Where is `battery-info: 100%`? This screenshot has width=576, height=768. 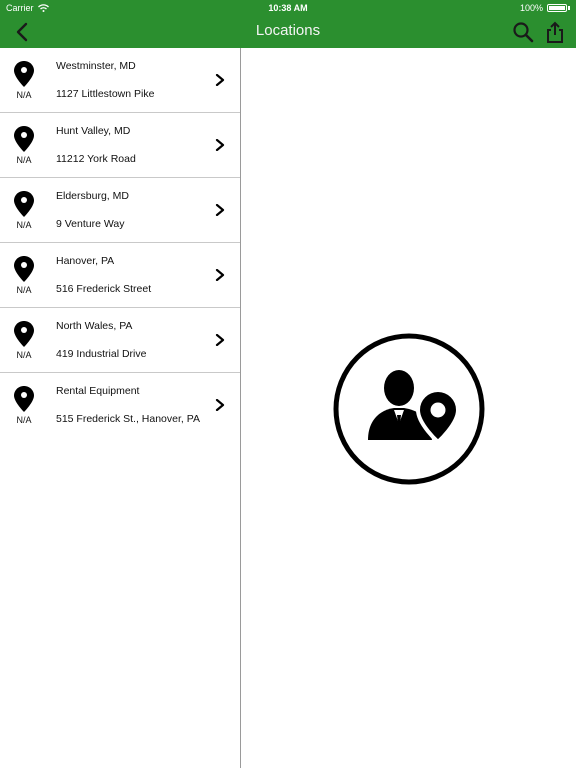 battery-info: 100% is located at coordinates (545, 8).